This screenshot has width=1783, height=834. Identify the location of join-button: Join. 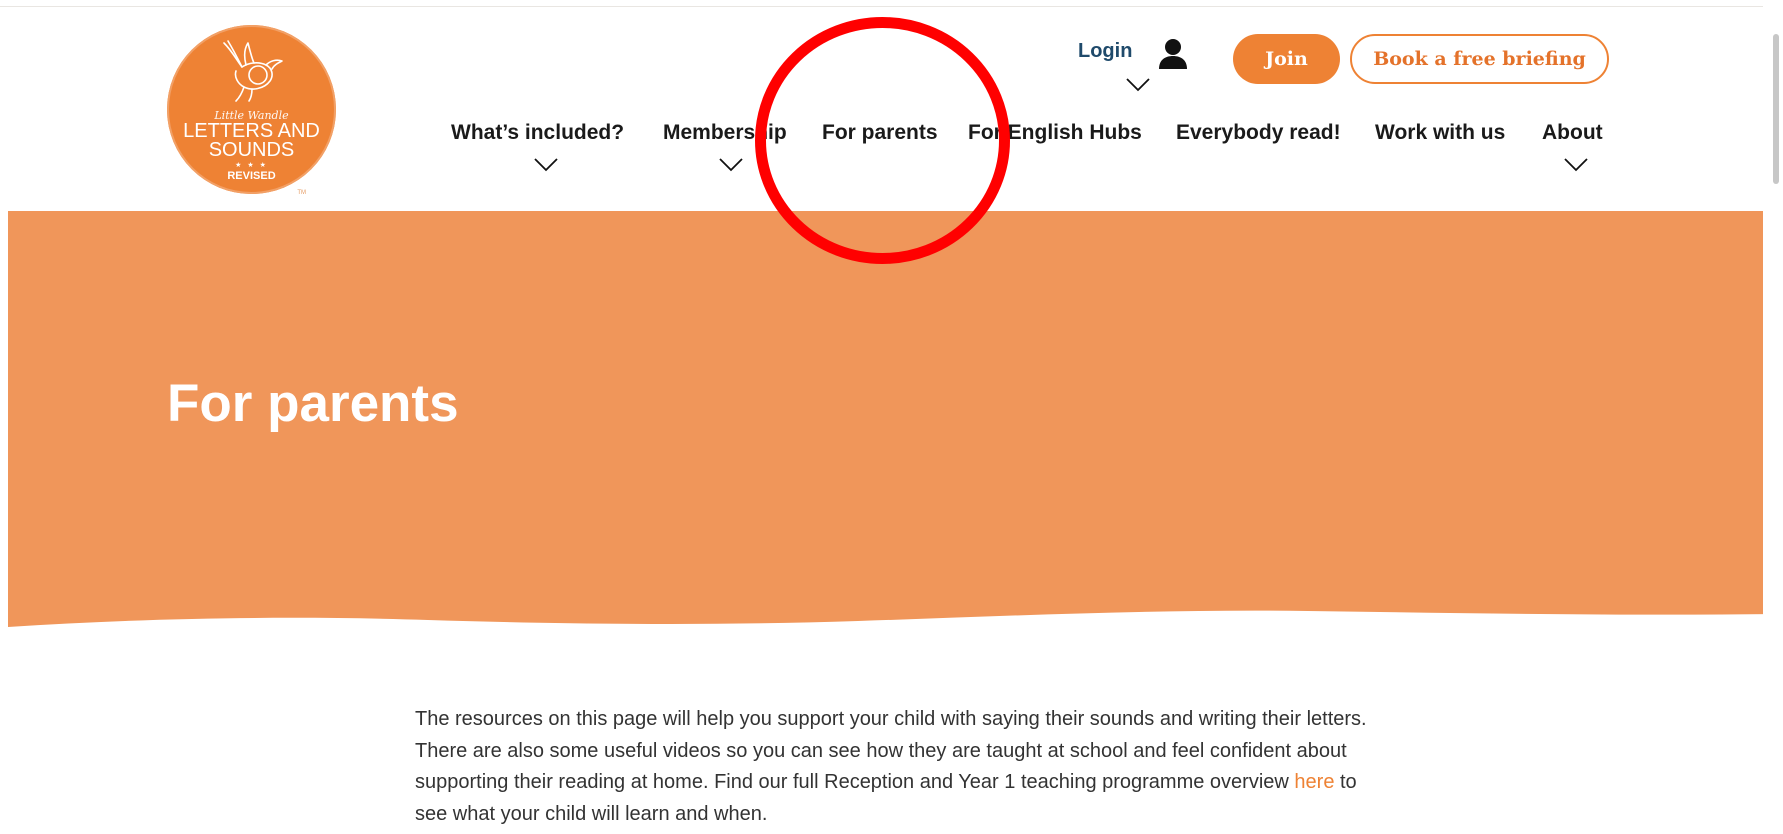
(1286, 59).